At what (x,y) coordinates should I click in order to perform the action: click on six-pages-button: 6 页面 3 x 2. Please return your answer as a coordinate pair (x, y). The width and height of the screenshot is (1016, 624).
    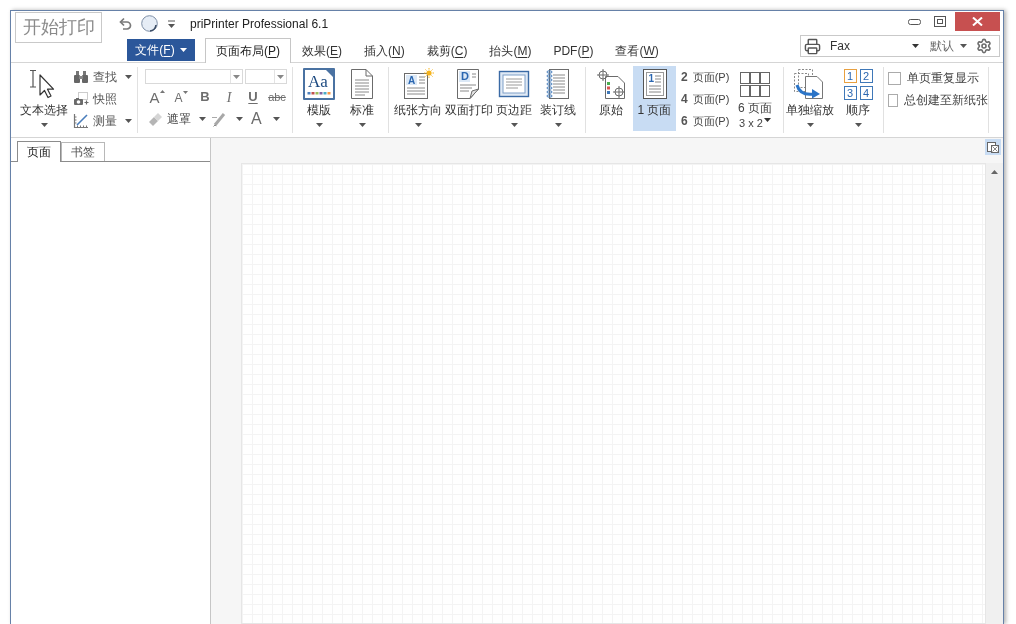
    Looking at the image, I should click on (755, 98).